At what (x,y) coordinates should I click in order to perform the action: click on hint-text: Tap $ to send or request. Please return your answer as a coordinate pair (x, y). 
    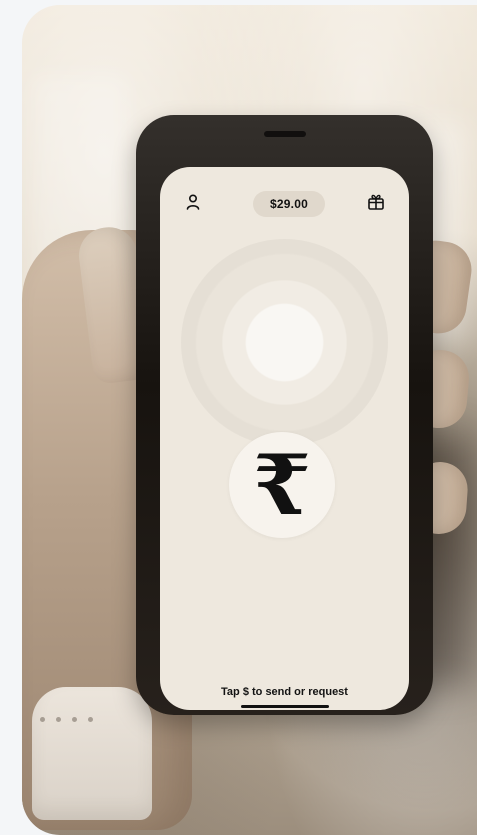
    Looking at the image, I should click on (284, 692).